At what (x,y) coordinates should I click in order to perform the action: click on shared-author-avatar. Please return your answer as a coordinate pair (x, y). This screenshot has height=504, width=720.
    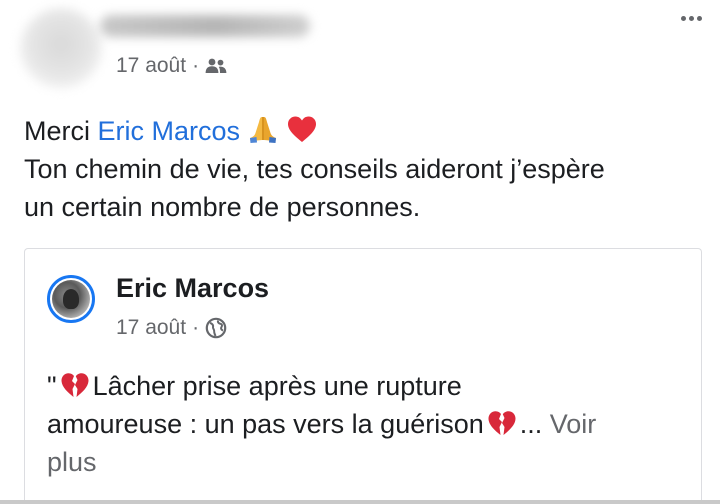
    Looking at the image, I should click on (71, 299).